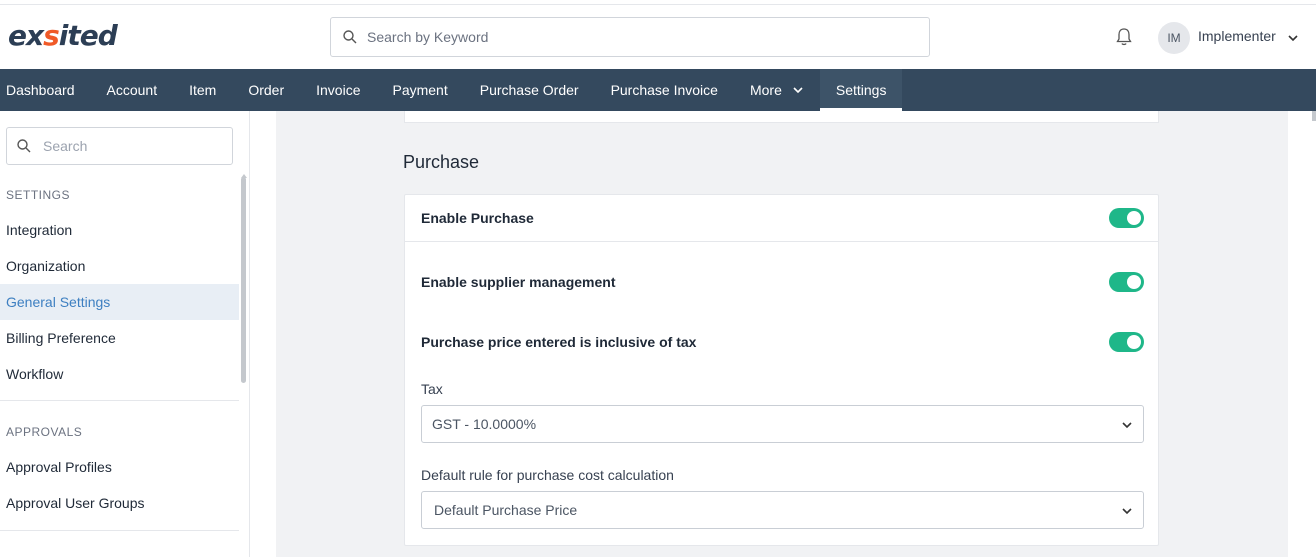 The width and height of the screenshot is (1316, 557). Describe the element at coordinates (432, 389) in the screenshot. I see `tax-label: Tax` at that location.